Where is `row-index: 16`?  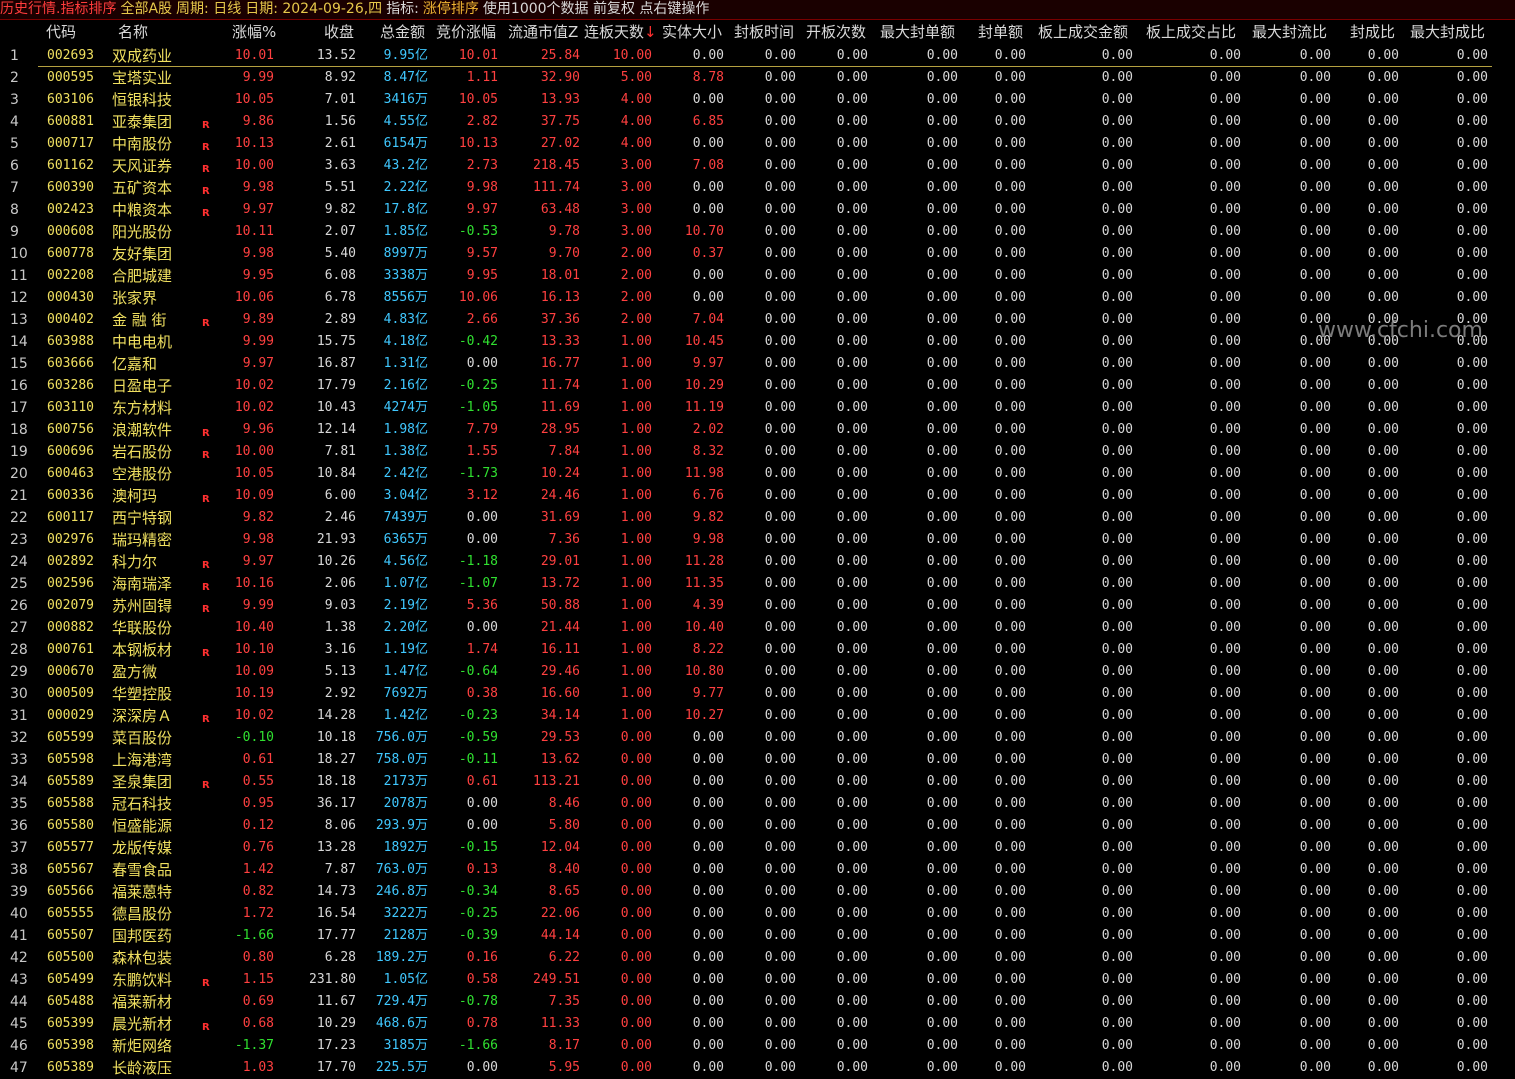
row-index: 16 is located at coordinates (19, 386).